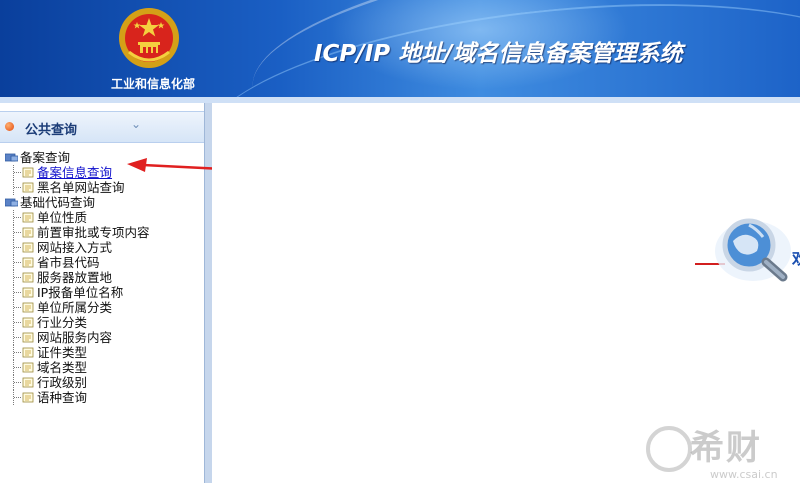 This screenshot has width=800, height=483. What do you see at coordinates (100, 382) in the screenshot?
I see `tree-item-code: 行政级别` at bounding box center [100, 382].